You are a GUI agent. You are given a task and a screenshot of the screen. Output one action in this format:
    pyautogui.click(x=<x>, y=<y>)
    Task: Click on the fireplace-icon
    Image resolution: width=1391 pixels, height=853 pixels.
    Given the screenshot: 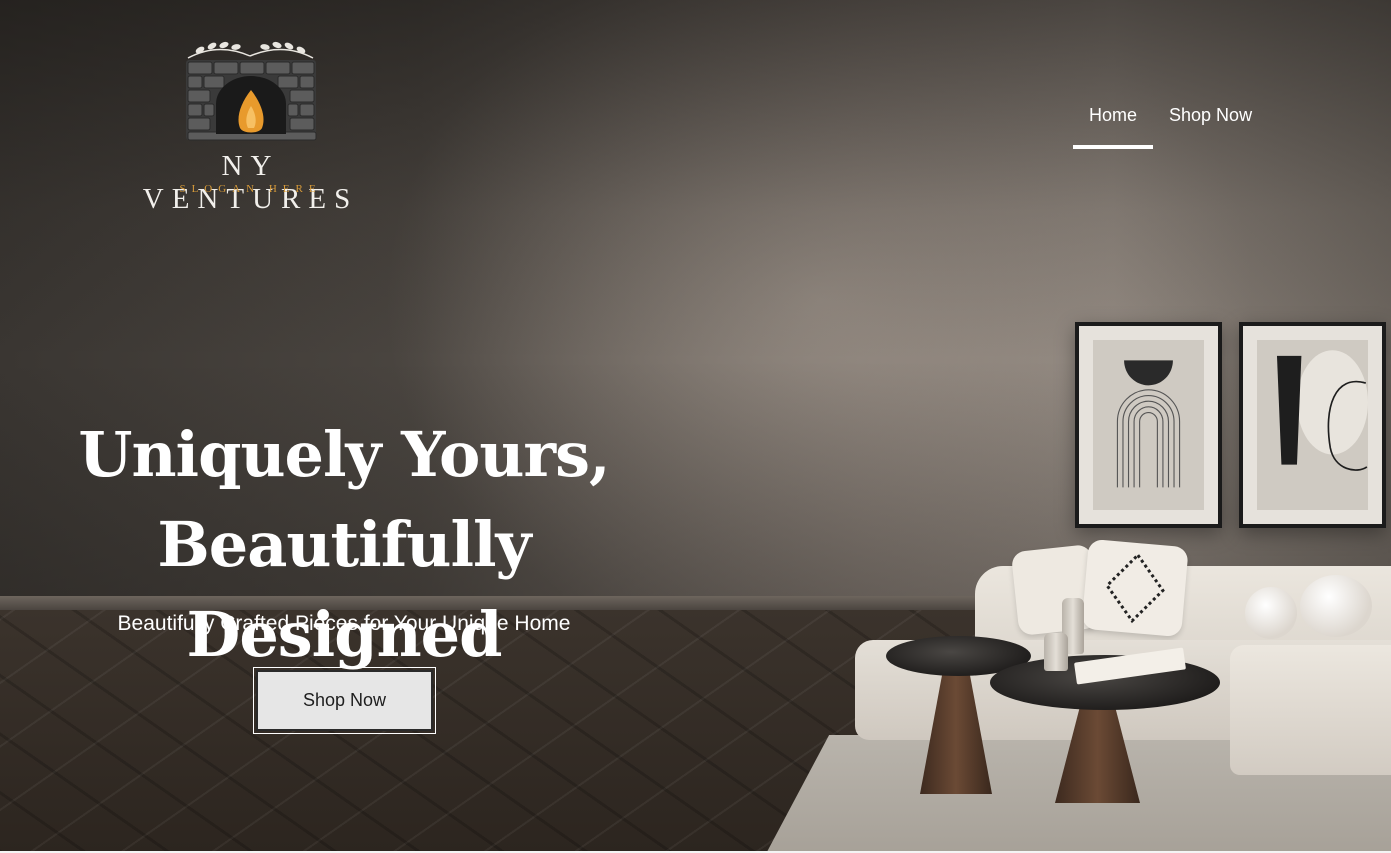 What is the action you would take?
    pyautogui.click(x=251, y=91)
    